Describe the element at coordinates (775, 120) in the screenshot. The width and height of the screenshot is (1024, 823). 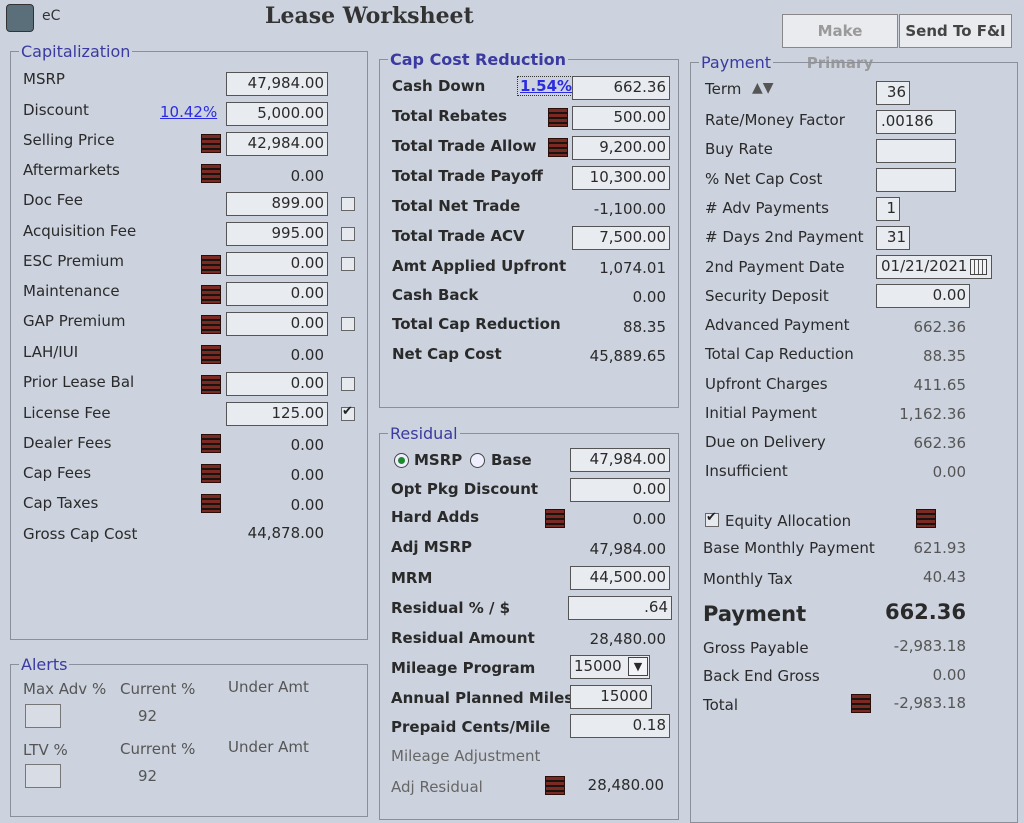
I see `rate-money-factor-label: Rate/Money Factor` at that location.